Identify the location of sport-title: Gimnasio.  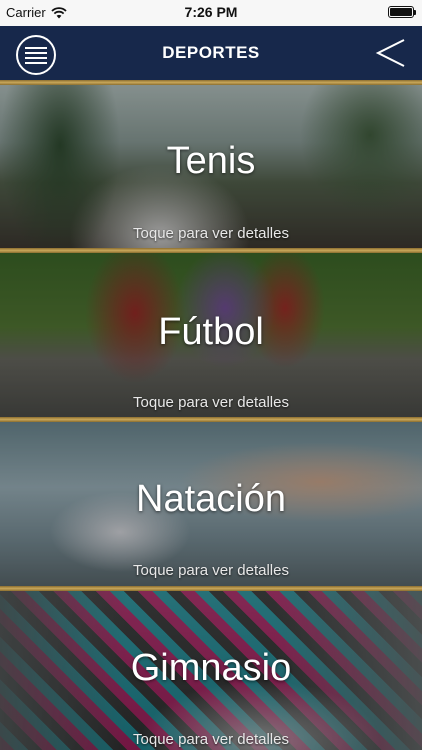
(211, 668).